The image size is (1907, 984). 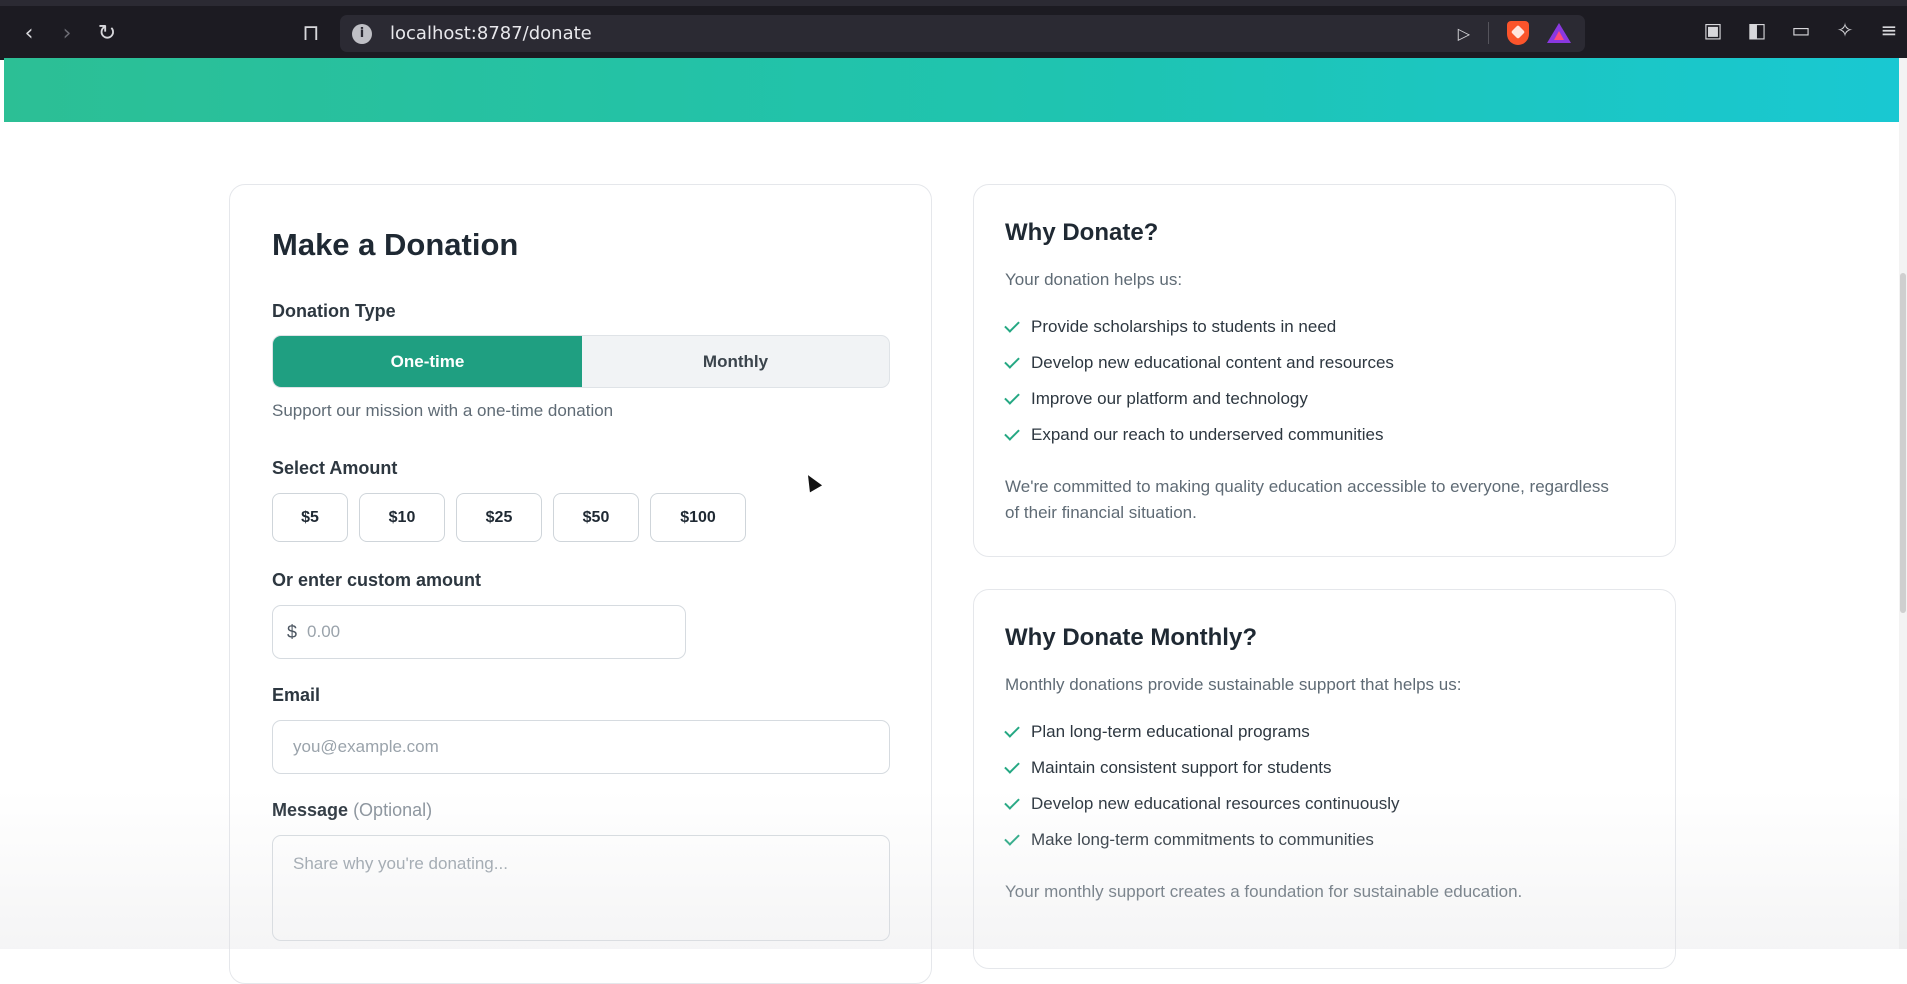 What do you see at coordinates (324, 631) in the screenshot?
I see `custom-amount-placeholder: 0.00` at bounding box center [324, 631].